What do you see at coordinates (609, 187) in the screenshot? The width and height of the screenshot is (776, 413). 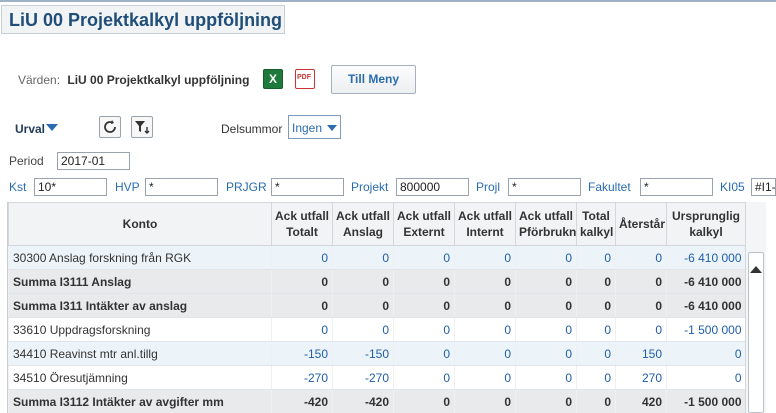 I see `filter-label-fakultet: Fakultet` at bounding box center [609, 187].